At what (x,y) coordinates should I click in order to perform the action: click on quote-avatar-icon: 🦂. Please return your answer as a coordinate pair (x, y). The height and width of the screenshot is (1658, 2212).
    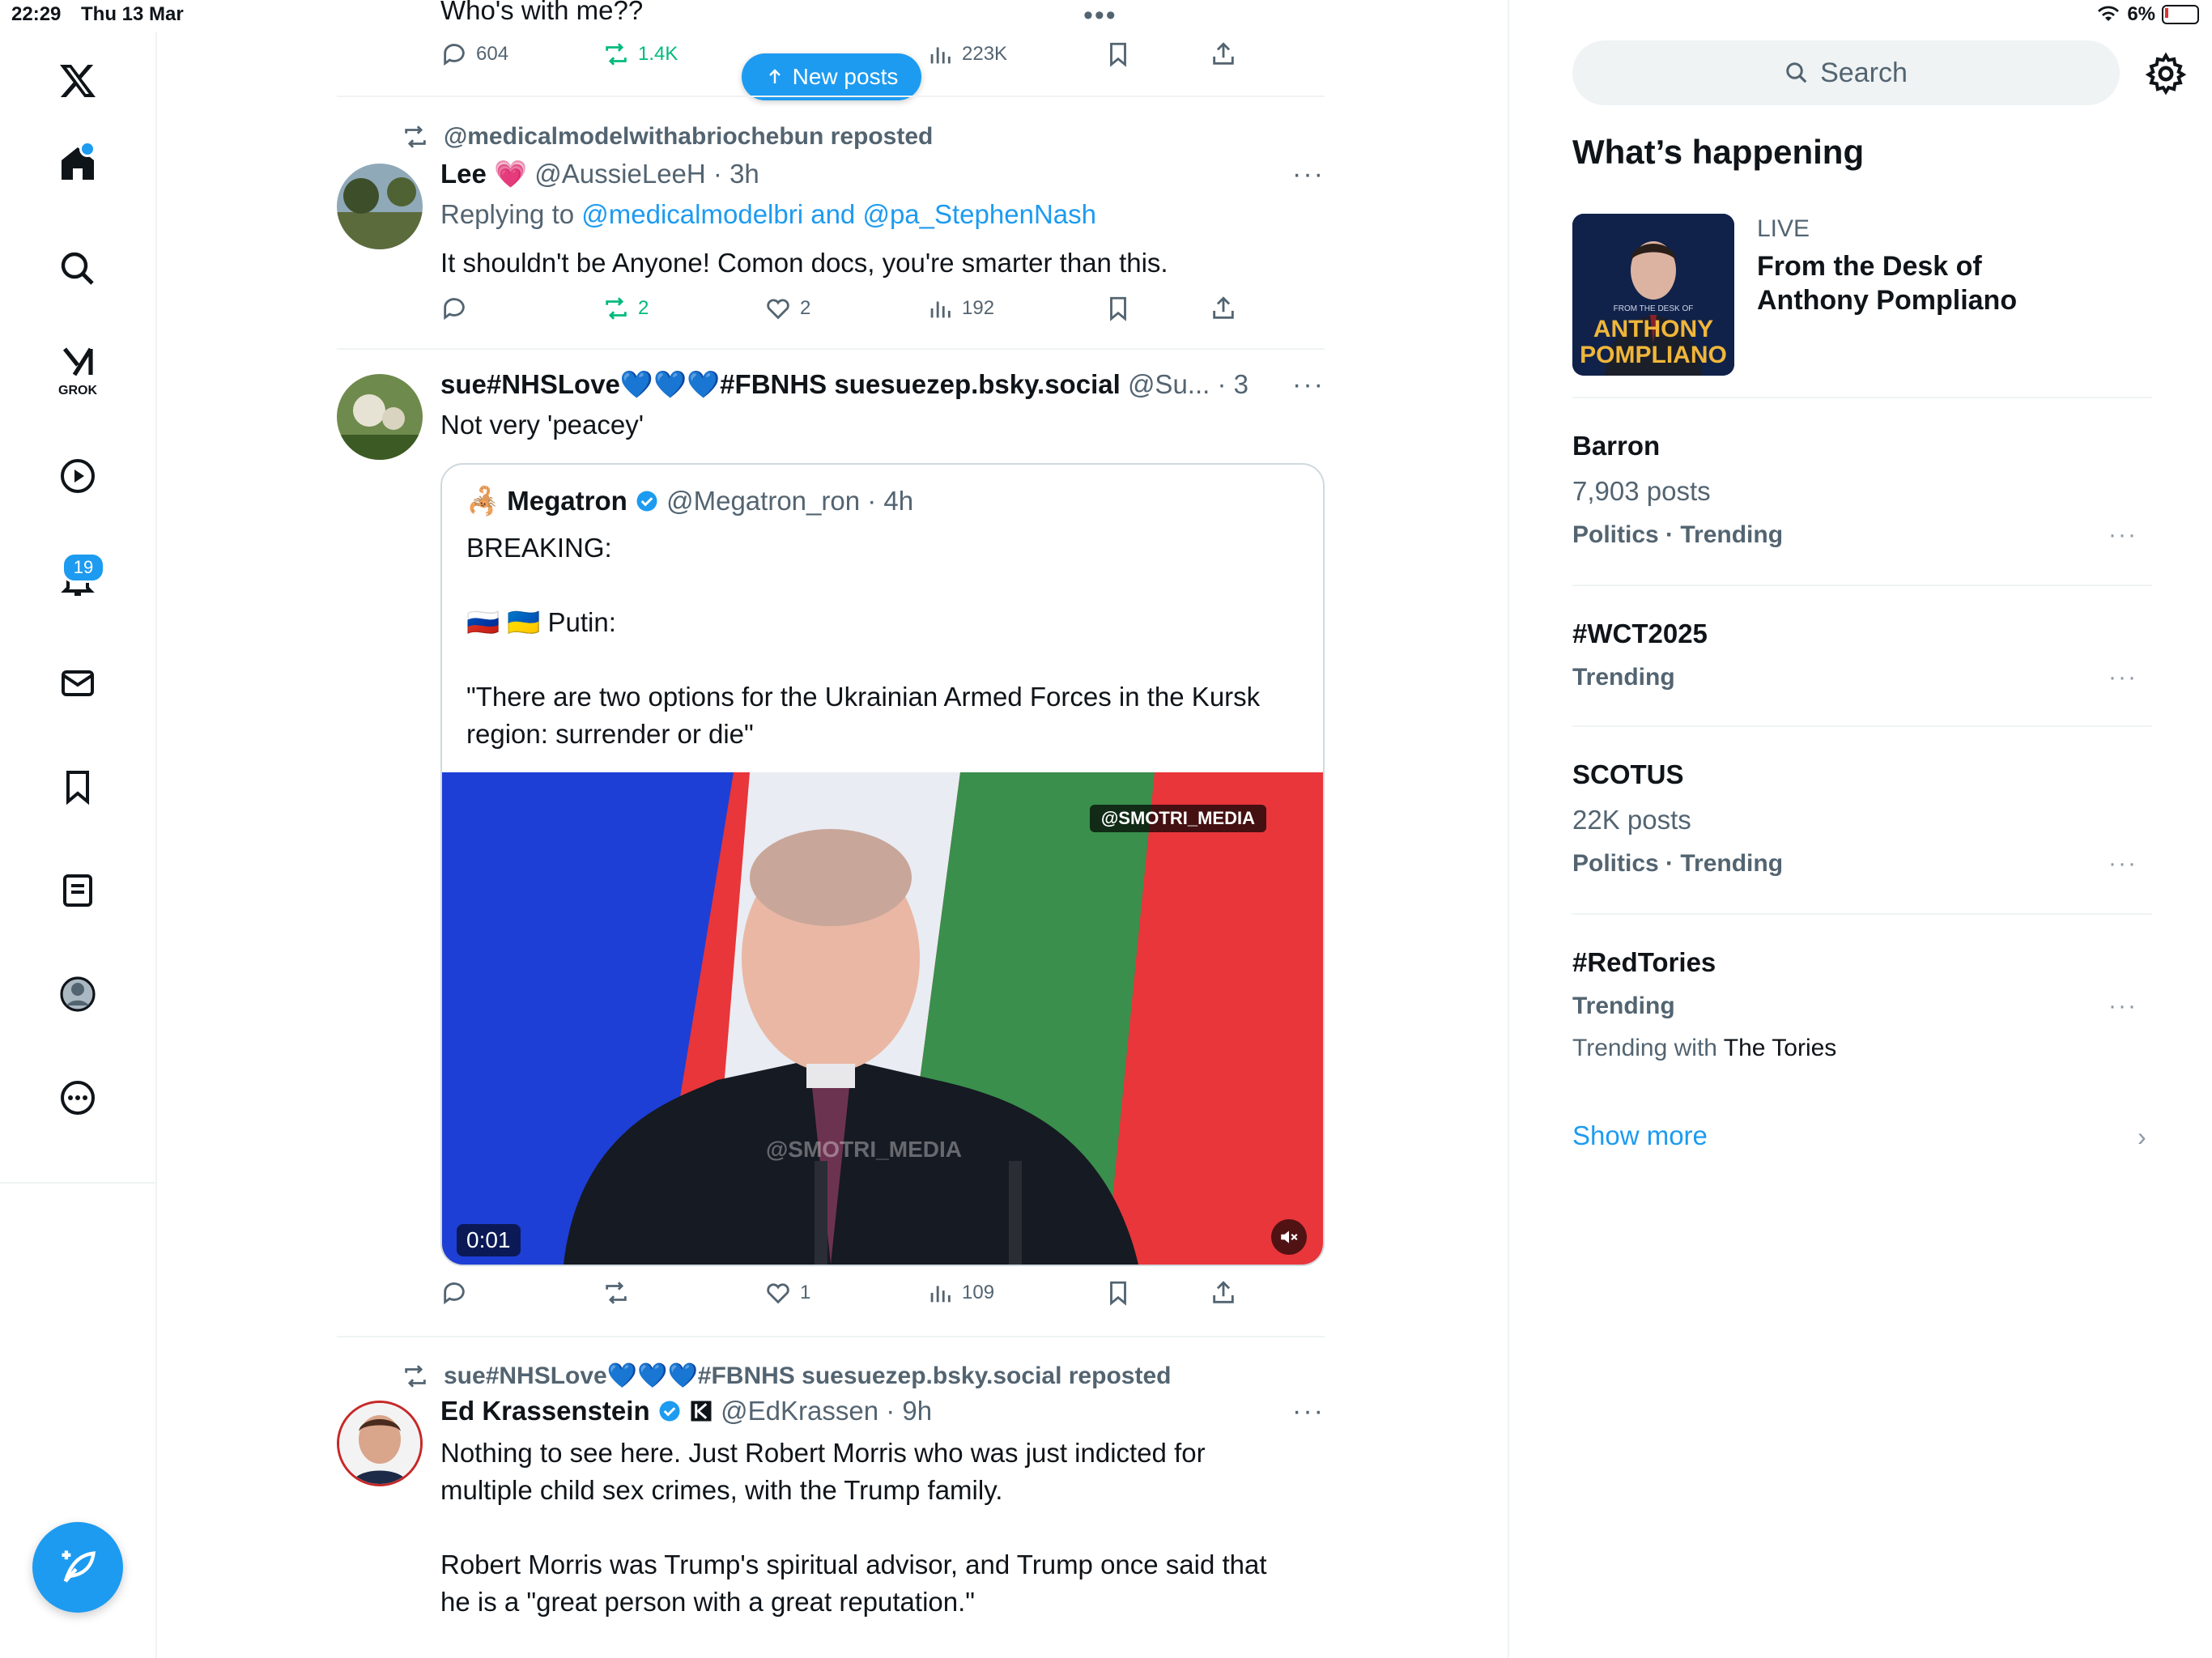
    Looking at the image, I should click on (483, 501).